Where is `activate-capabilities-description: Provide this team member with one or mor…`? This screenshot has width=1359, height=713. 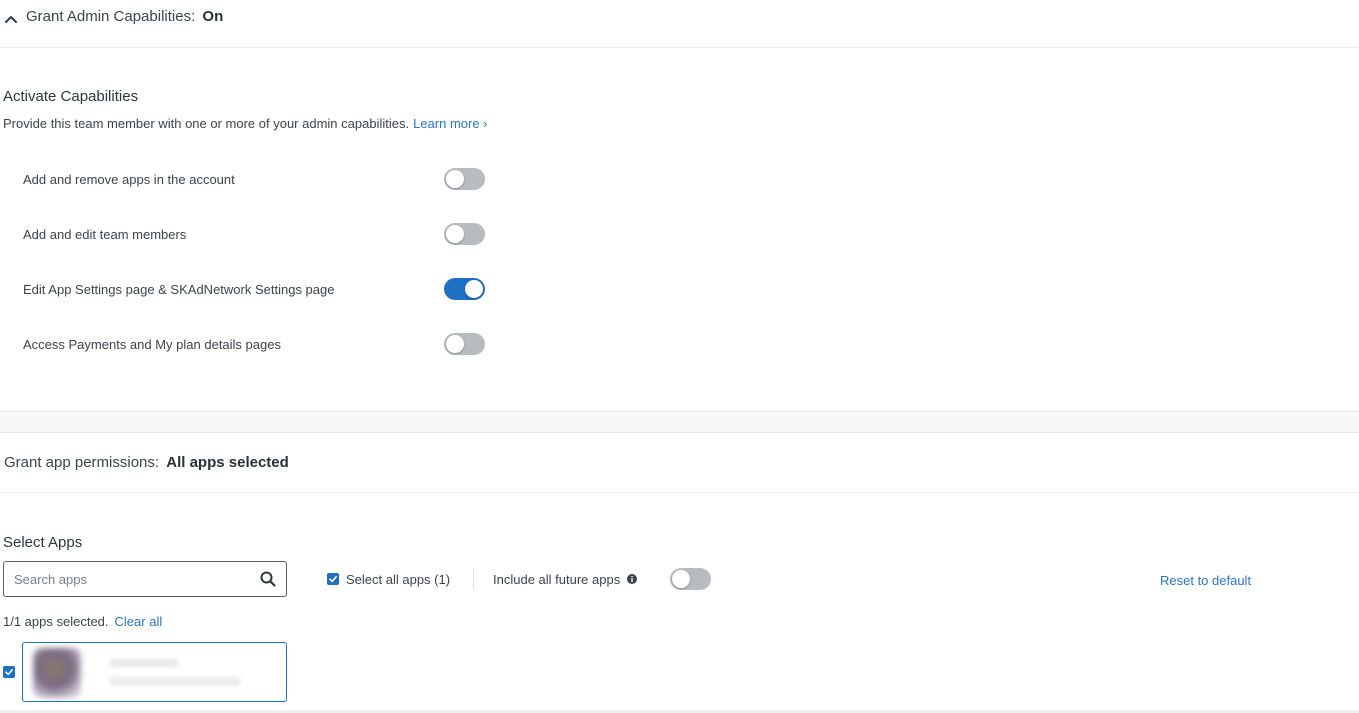
activate-capabilities-description: Provide this team member with one or mor… is located at coordinates (245, 123).